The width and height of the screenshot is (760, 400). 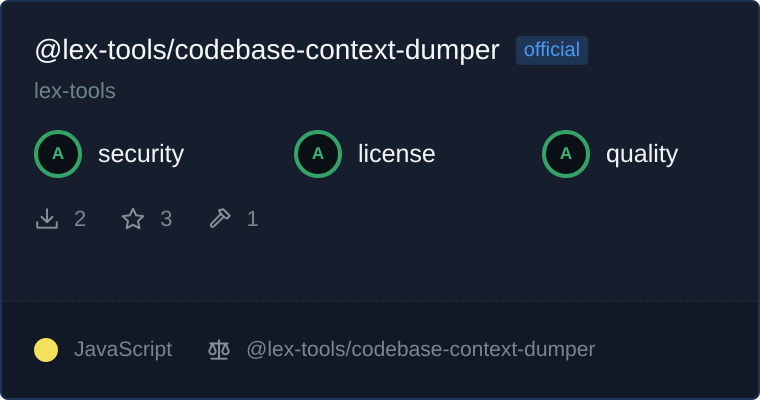 I want to click on official-badge: official, so click(x=552, y=50).